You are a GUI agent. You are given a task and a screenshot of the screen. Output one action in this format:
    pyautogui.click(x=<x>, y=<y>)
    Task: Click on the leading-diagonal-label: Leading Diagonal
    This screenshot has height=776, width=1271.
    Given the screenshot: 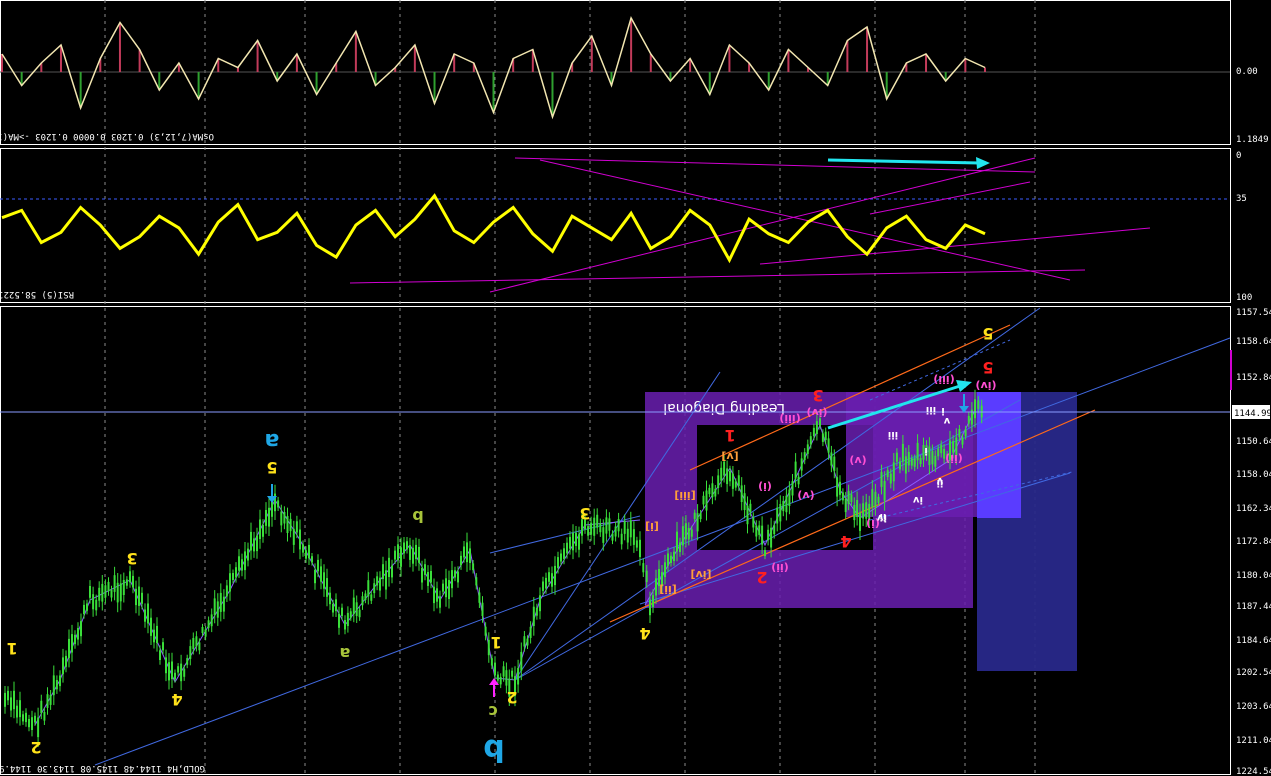 What is the action you would take?
    pyautogui.click(x=724, y=408)
    